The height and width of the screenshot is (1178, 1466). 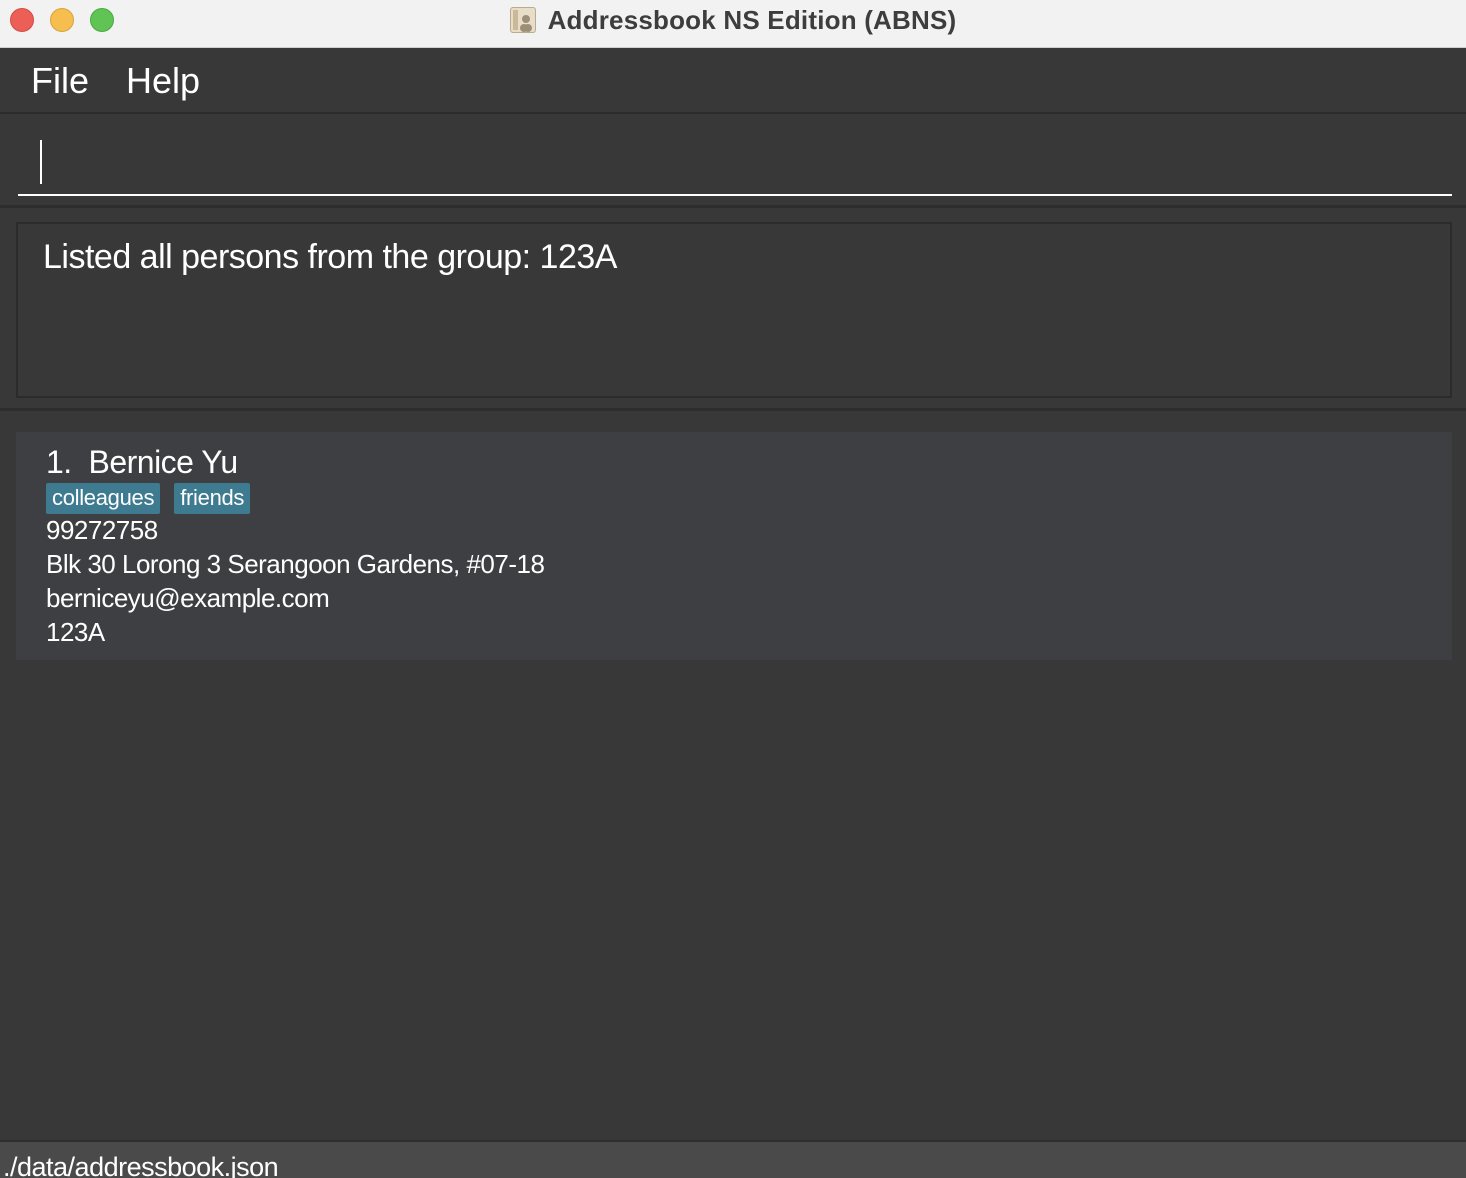 I want to click on result-display: Listed all persons from the group: 123A, so click(x=734, y=310).